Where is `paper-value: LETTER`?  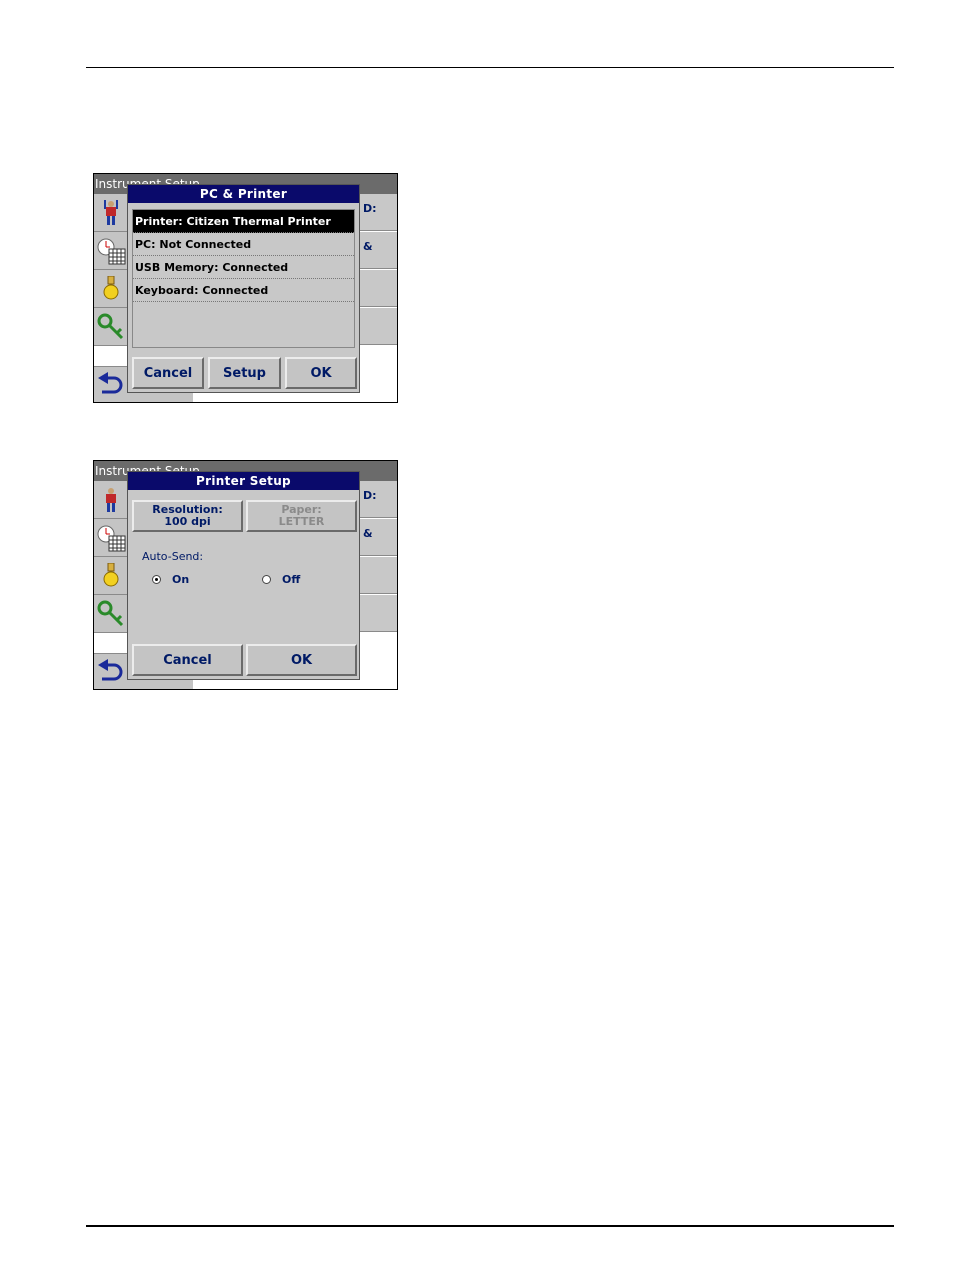
paper-value: LETTER is located at coordinates (301, 521).